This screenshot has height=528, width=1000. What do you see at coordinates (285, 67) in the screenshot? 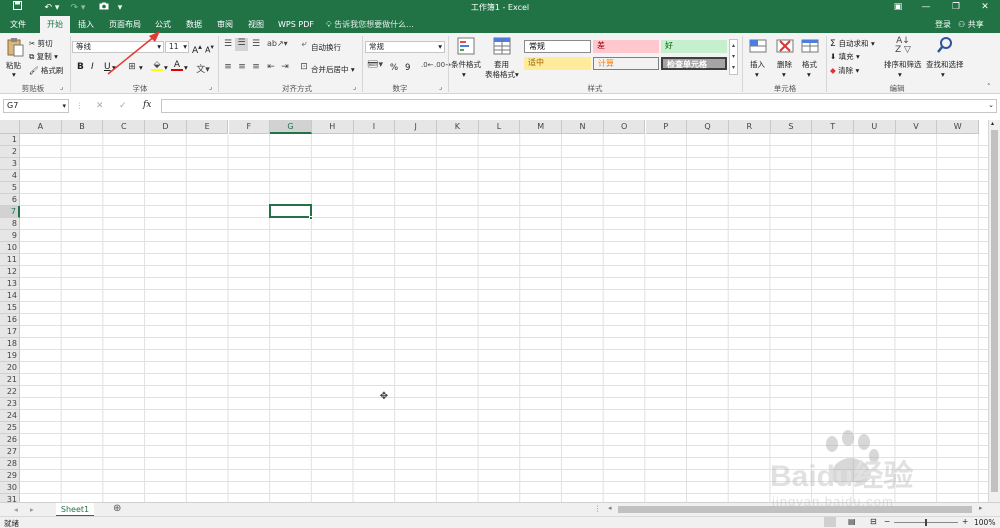
I see `increase-indent-icon: ⇥` at bounding box center [285, 67].